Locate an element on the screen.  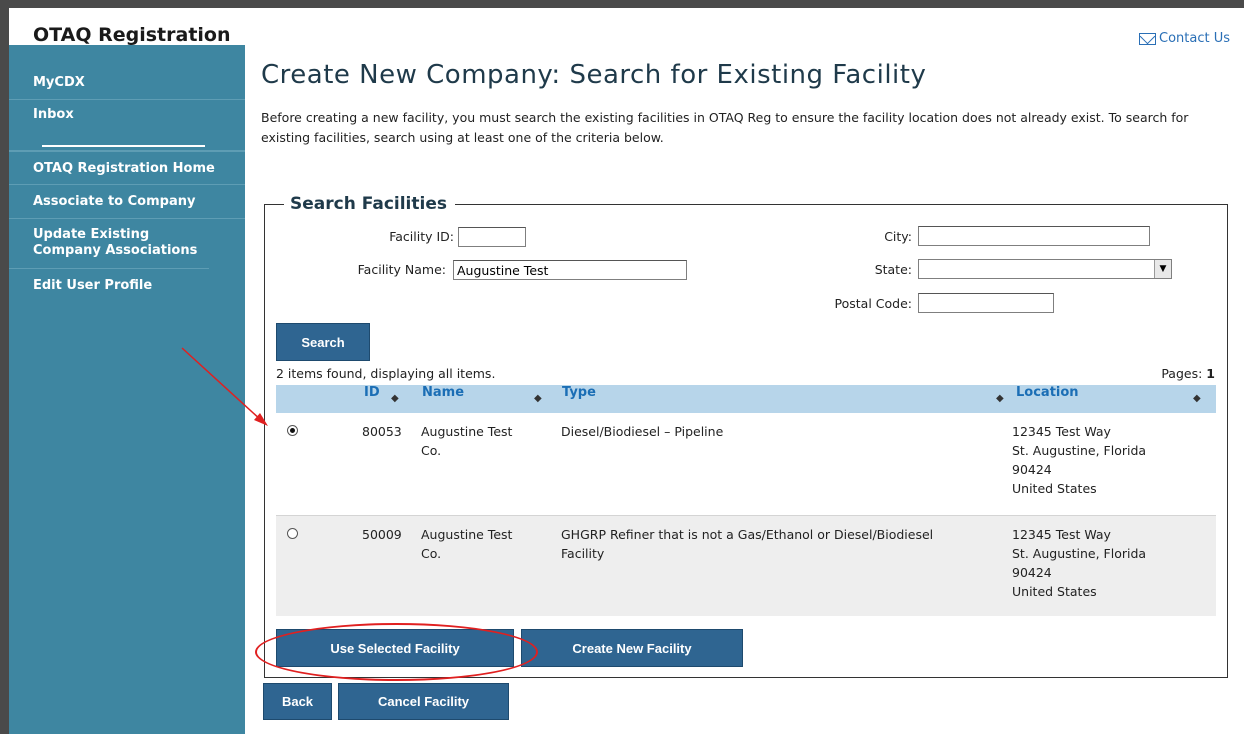
sort-type-icon: ◆ is located at coordinates (1000, 399).